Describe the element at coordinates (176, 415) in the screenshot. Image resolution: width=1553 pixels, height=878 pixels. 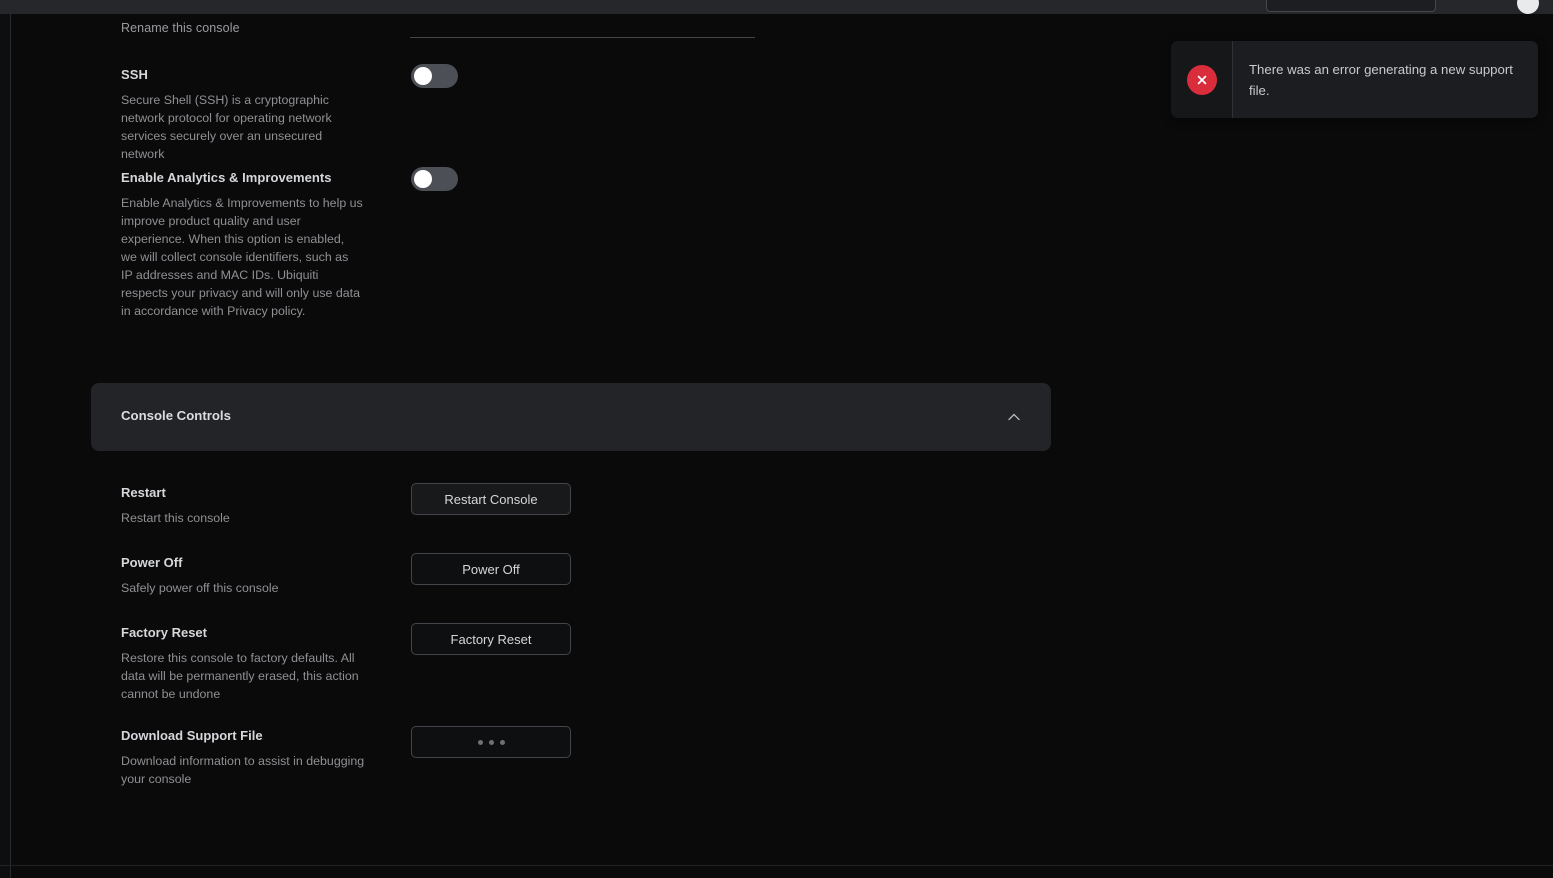
I see `section-title: Console Controls` at that location.